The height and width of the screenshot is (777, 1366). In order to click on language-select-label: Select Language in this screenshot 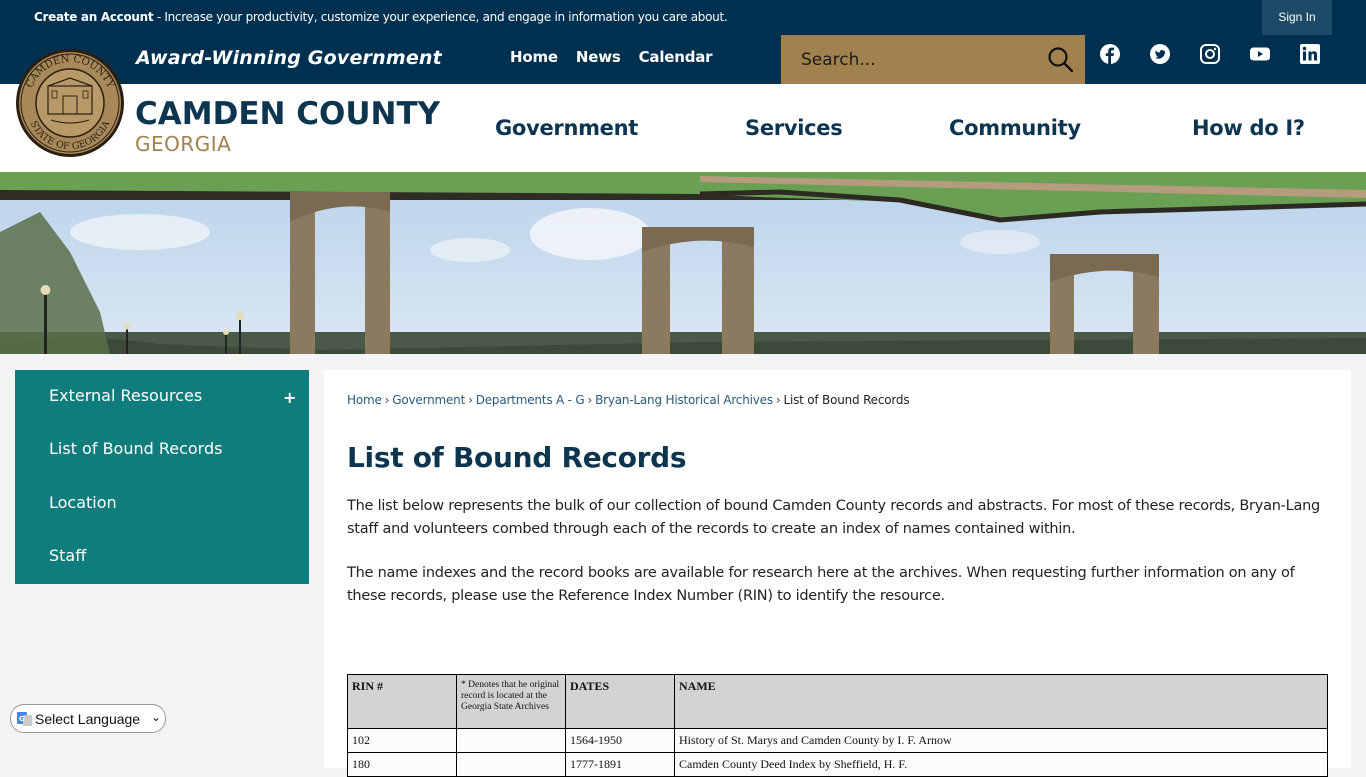, I will do `click(88, 719)`.